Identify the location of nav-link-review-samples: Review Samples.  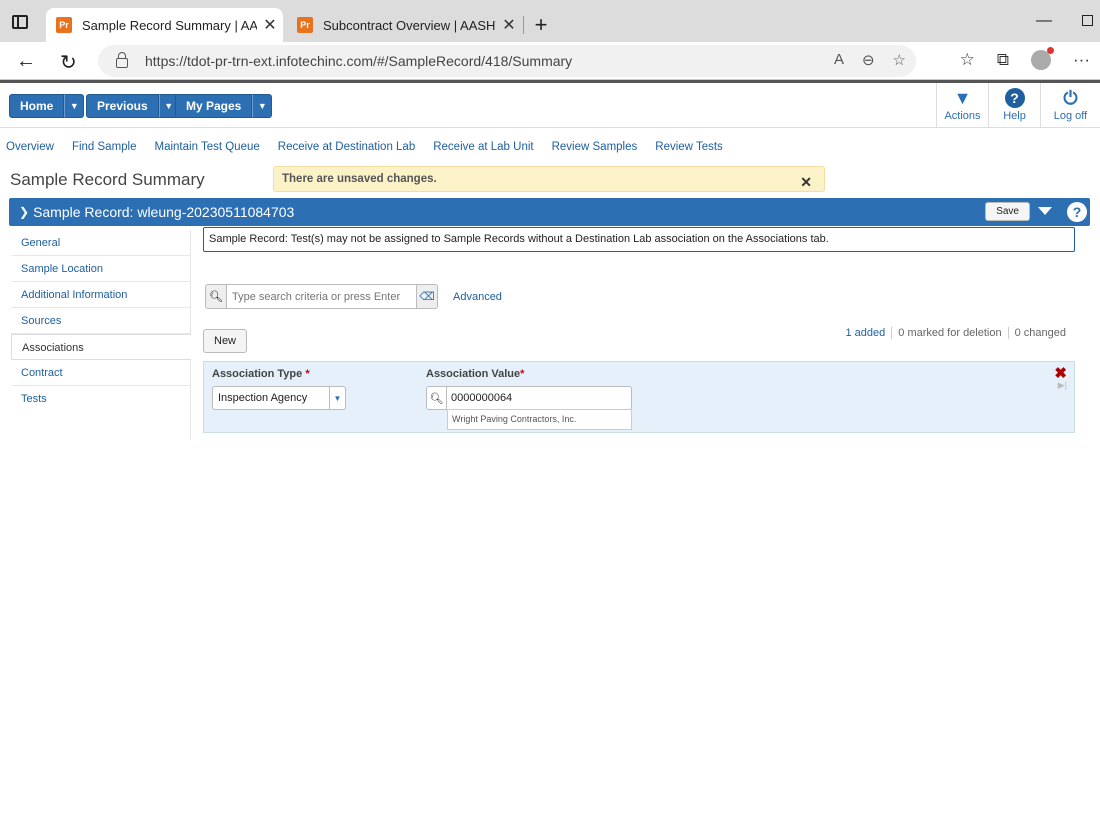
(595, 147).